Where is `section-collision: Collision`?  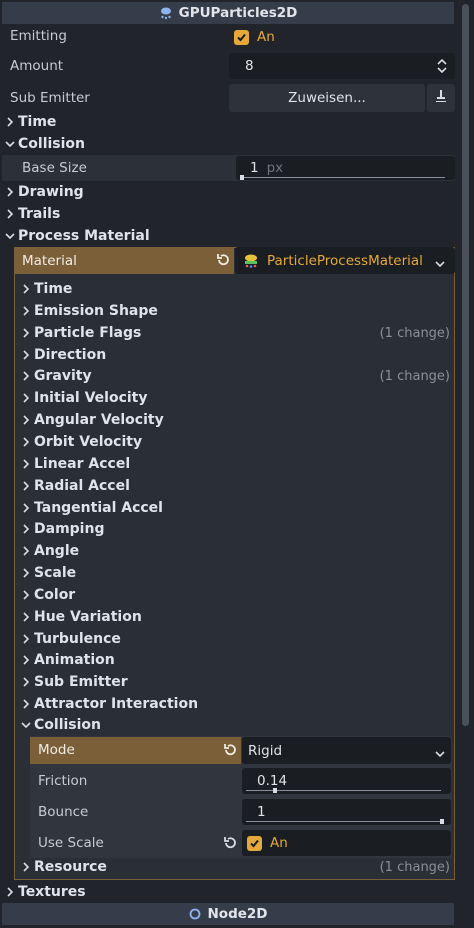
section-collision: Collision is located at coordinates (44, 144).